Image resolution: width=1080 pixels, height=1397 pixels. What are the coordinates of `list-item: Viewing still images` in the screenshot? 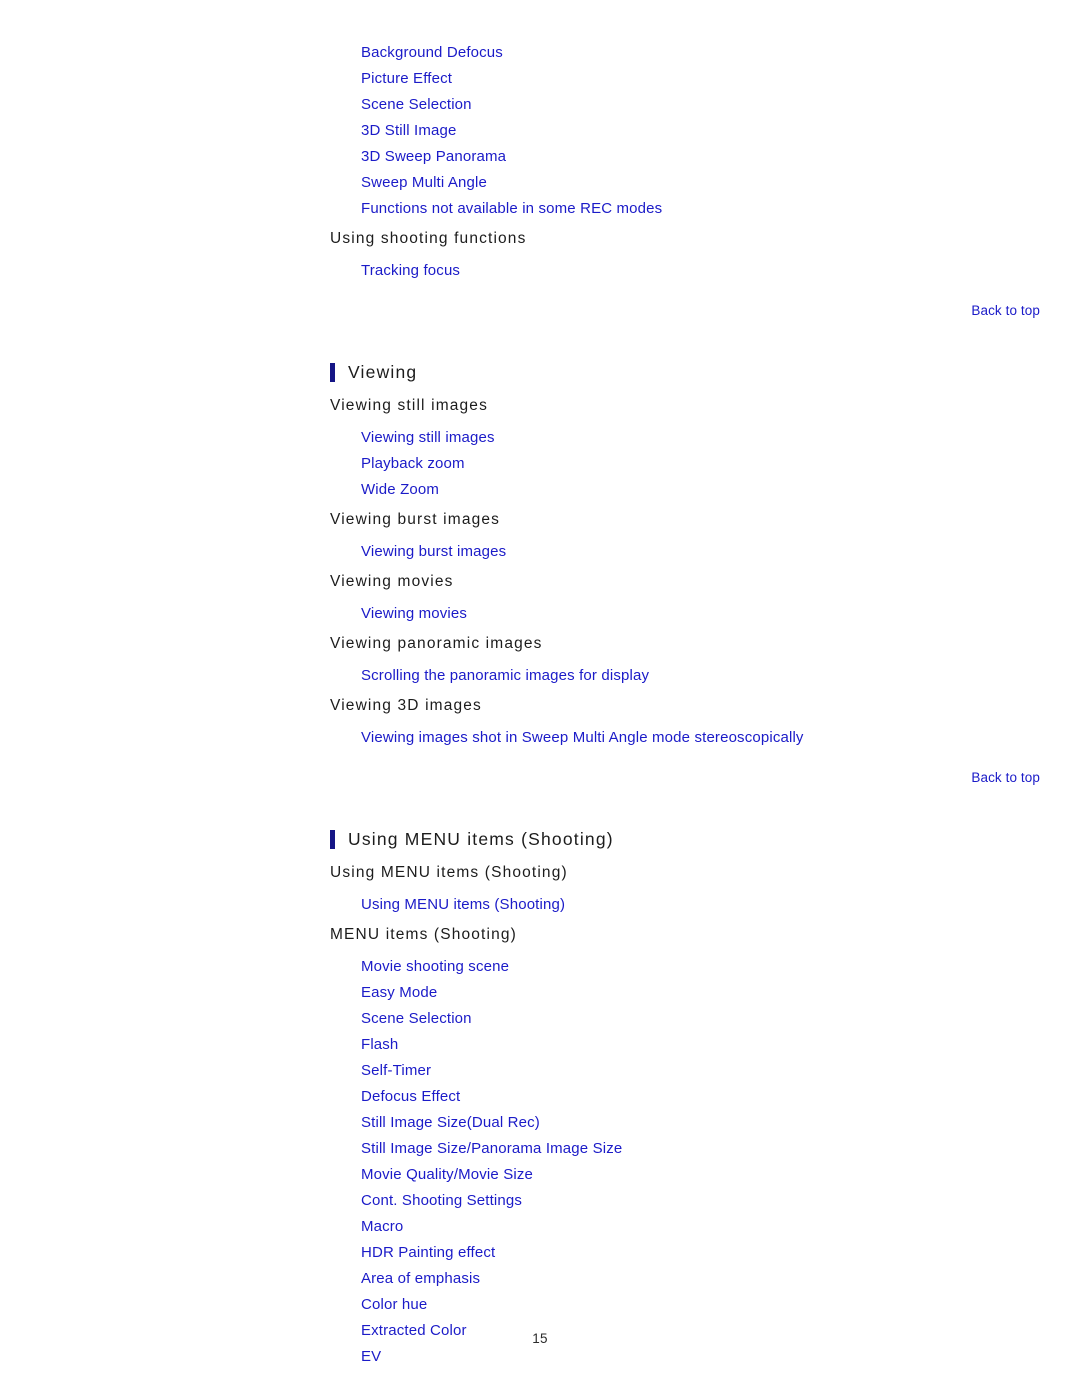 It's located at (710, 438).